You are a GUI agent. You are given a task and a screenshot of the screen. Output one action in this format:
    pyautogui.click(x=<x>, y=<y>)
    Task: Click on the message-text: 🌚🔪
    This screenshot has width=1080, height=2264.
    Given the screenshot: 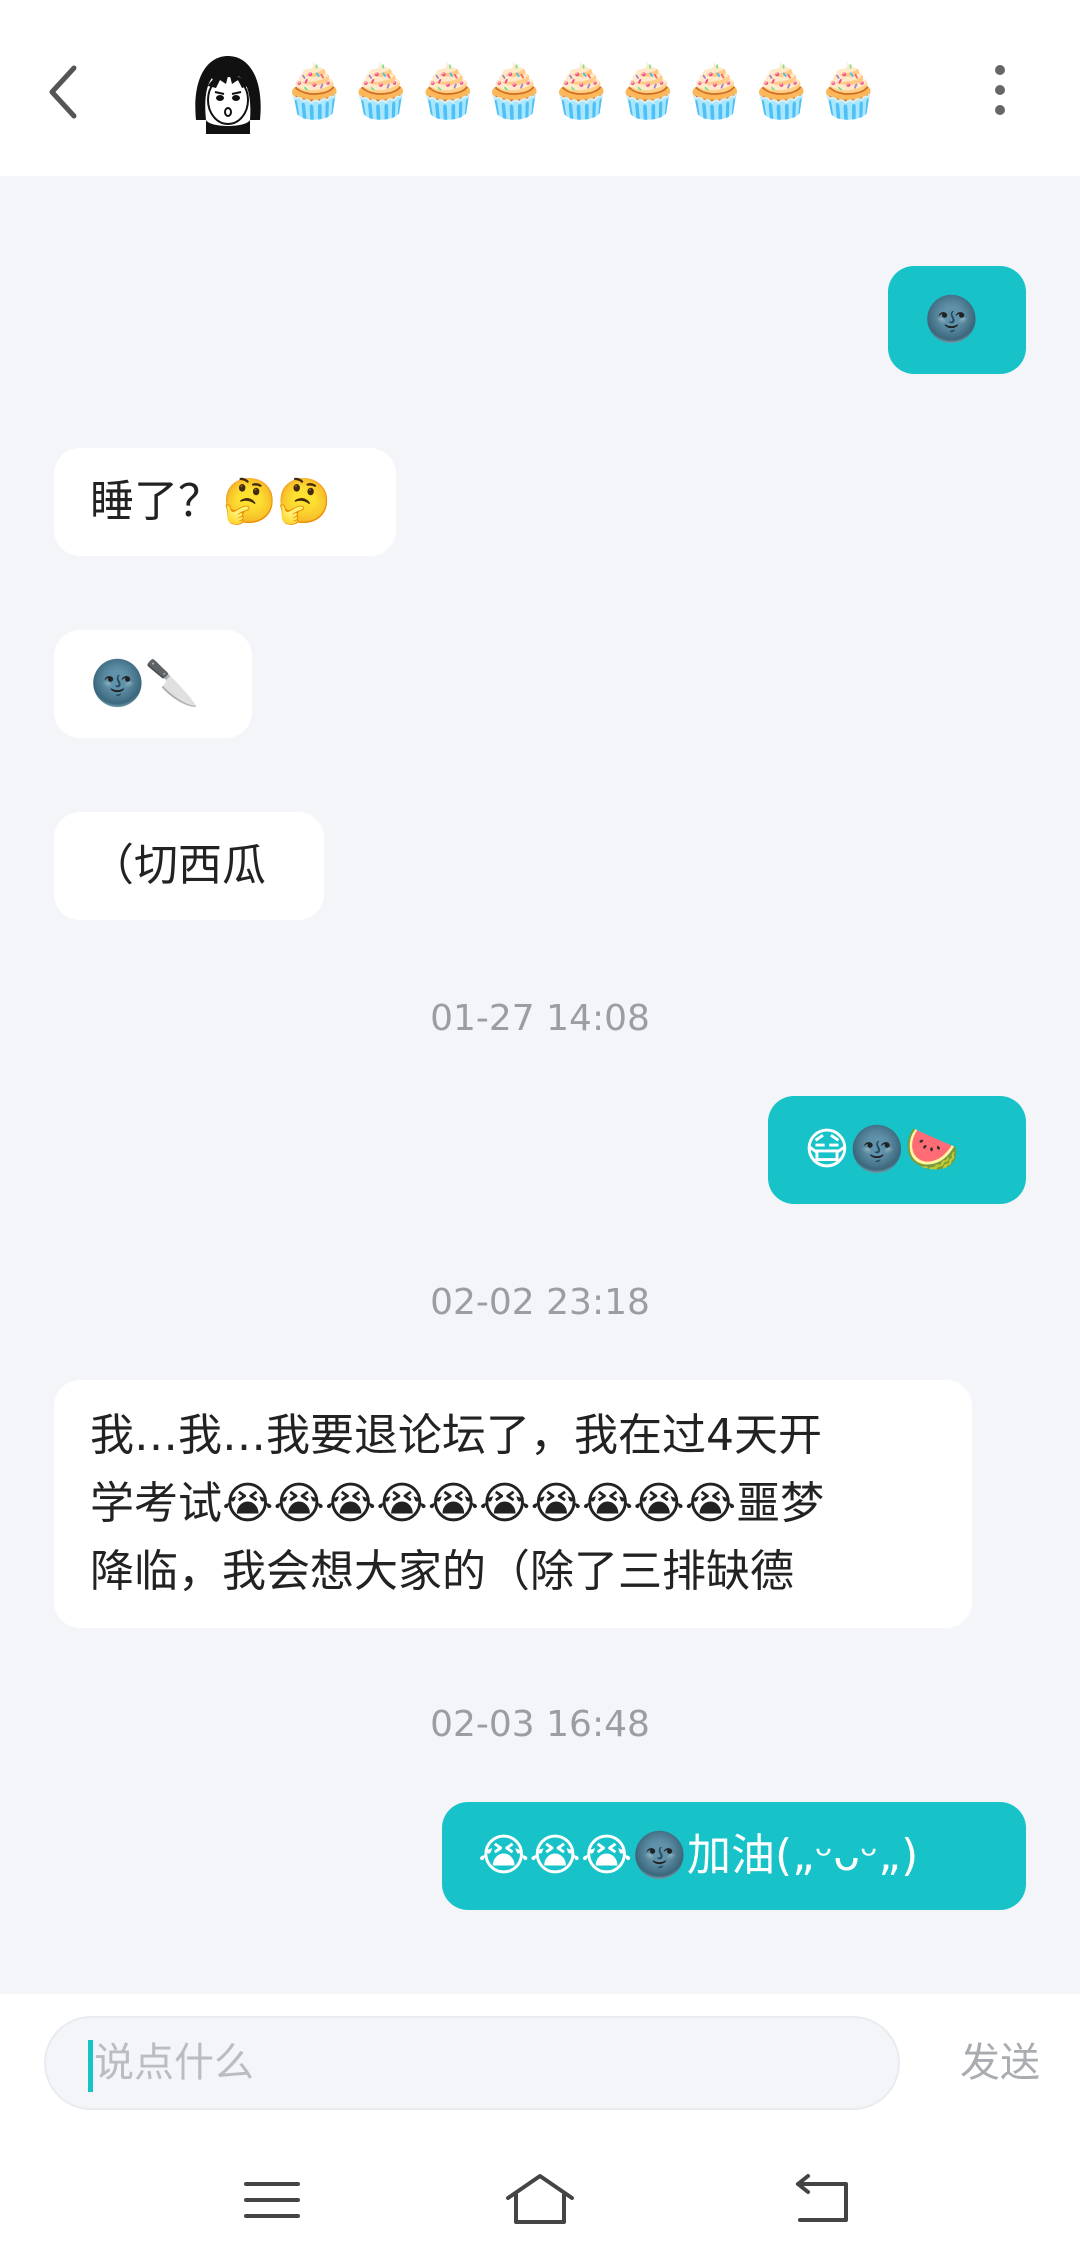 What is the action you would take?
    pyautogui.click(x=145, y=683)
    